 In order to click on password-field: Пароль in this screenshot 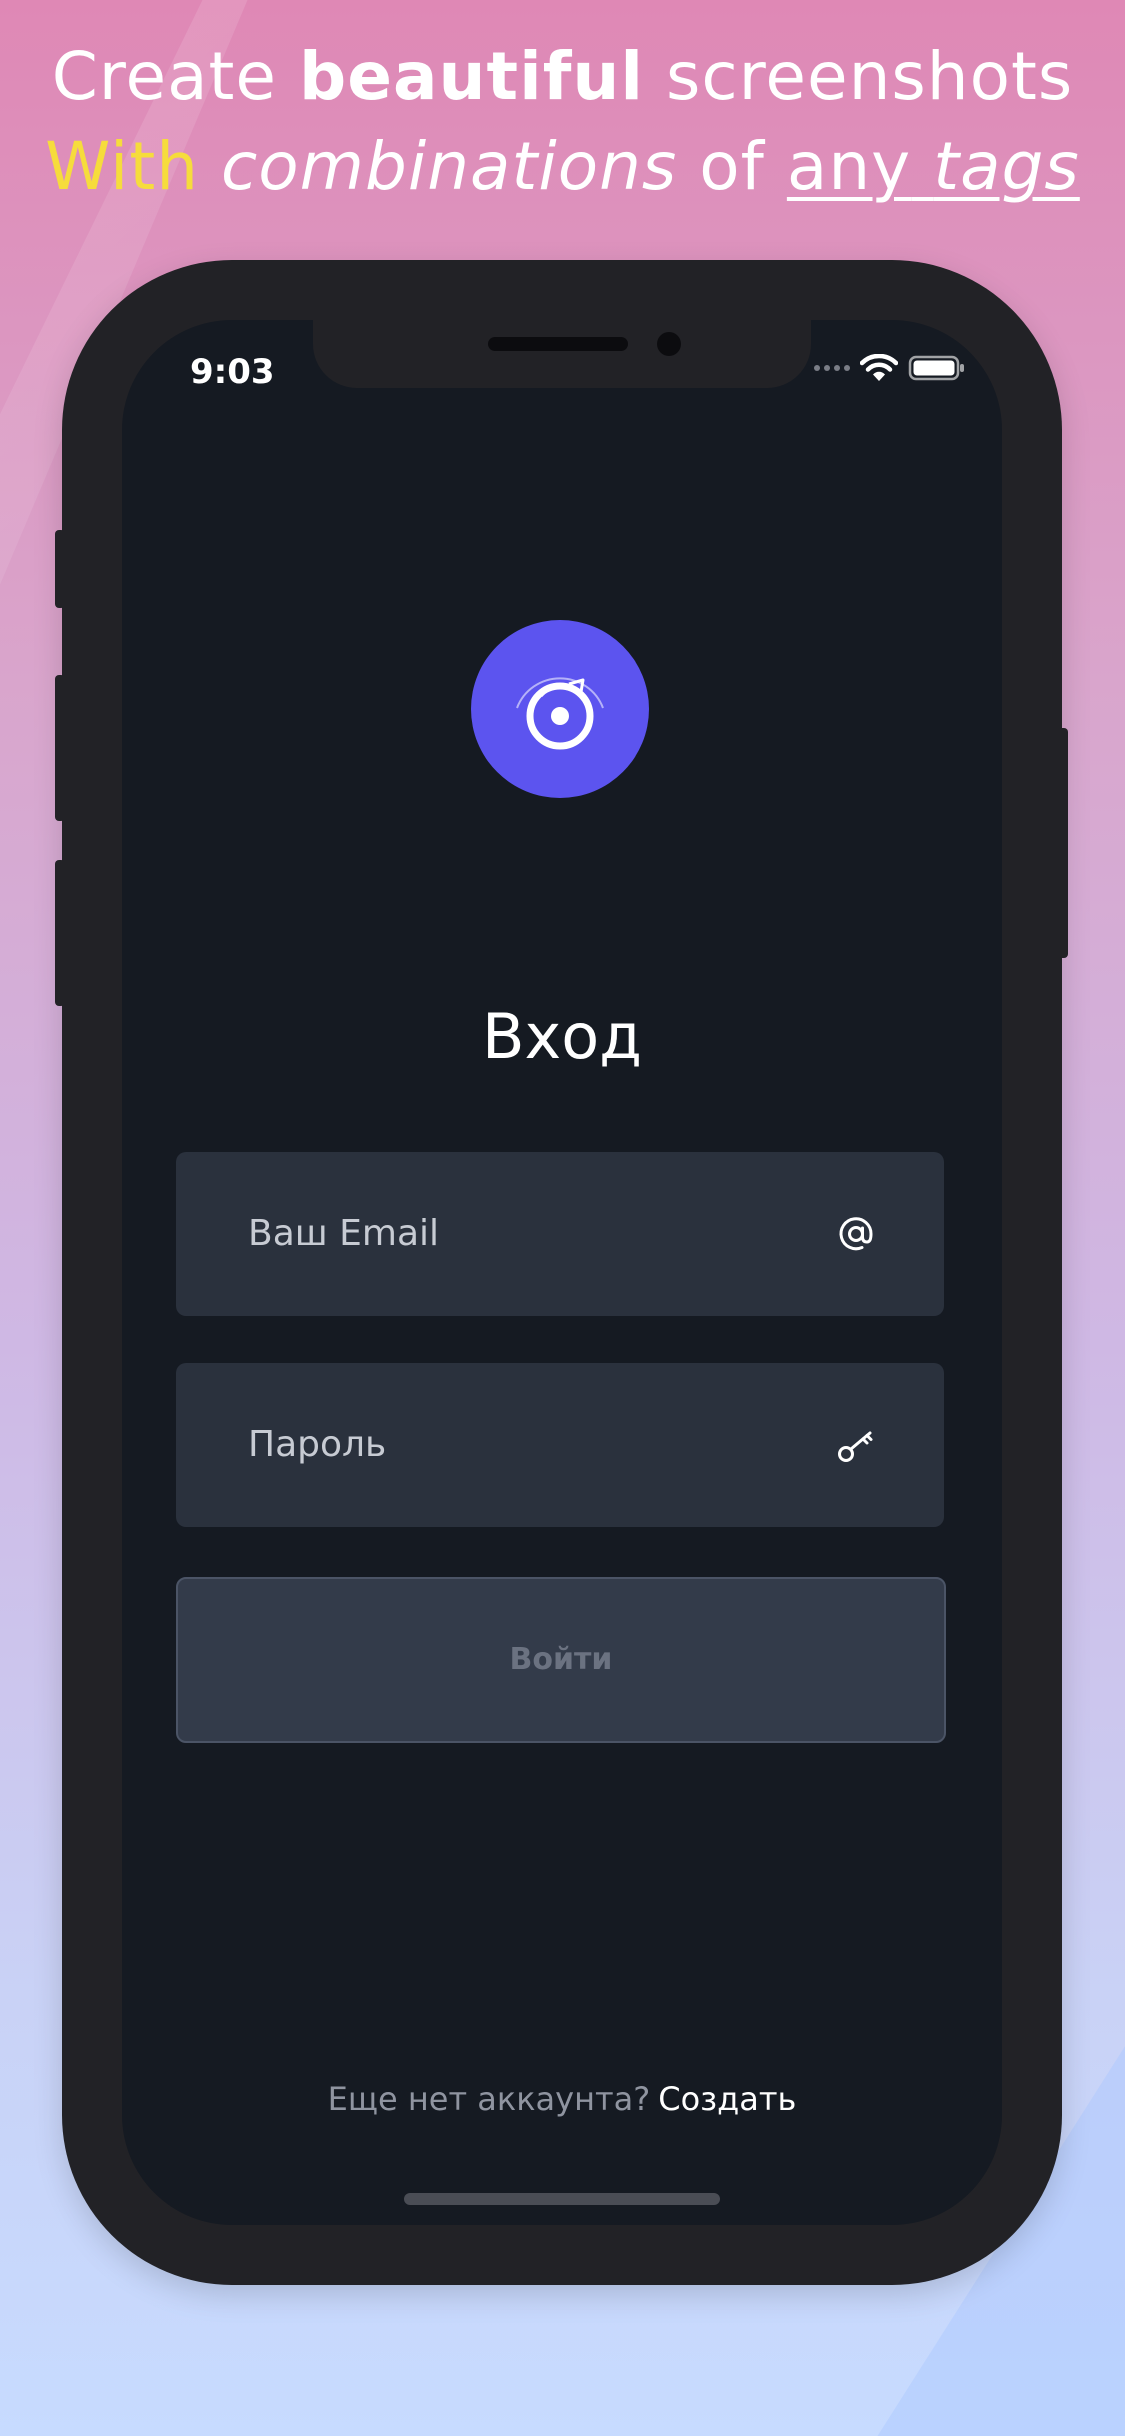, I will do `click(560, 1445)`.